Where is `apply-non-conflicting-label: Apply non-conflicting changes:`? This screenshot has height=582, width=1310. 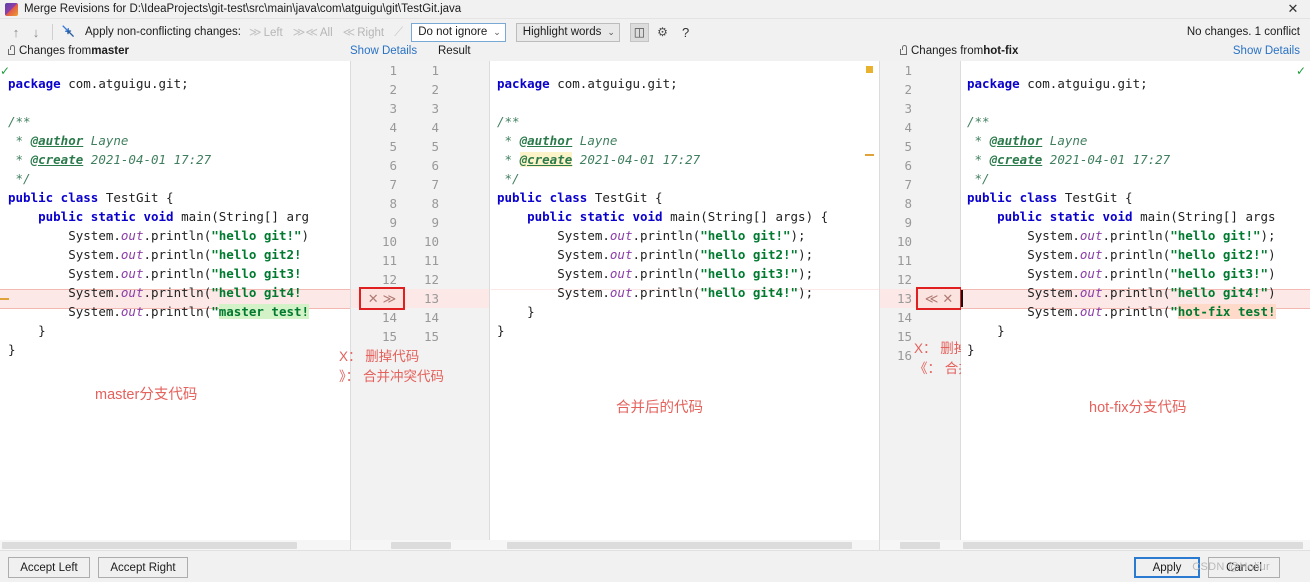
apply-non-conflicting-label: Apply non-conflicting changes: is located at coordinates (163, 32).